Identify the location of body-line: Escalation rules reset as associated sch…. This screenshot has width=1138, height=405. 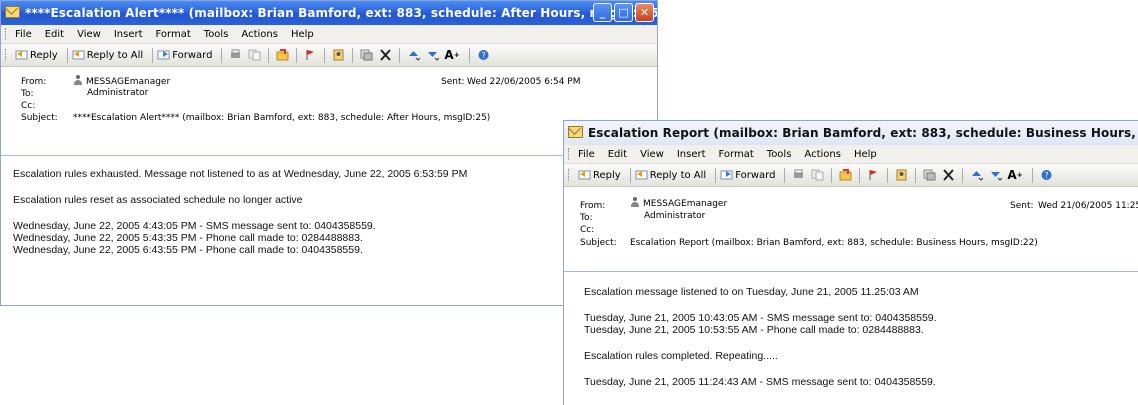
(158, 200).